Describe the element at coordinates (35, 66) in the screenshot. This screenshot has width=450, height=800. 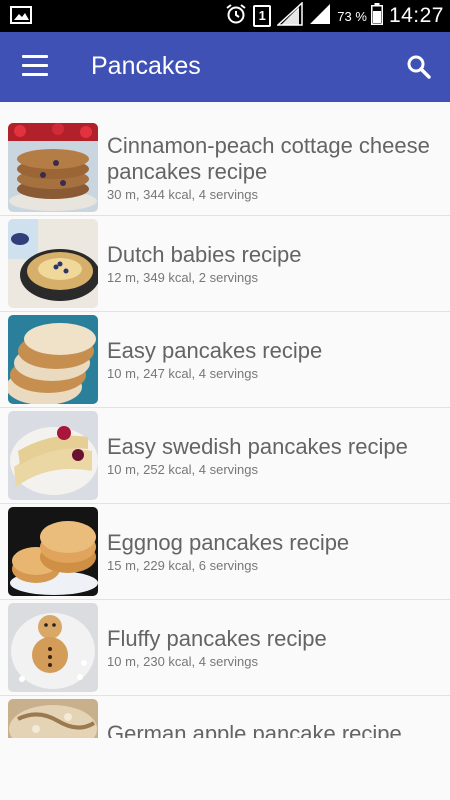
I see `hamburger-menu-icon` at that location.